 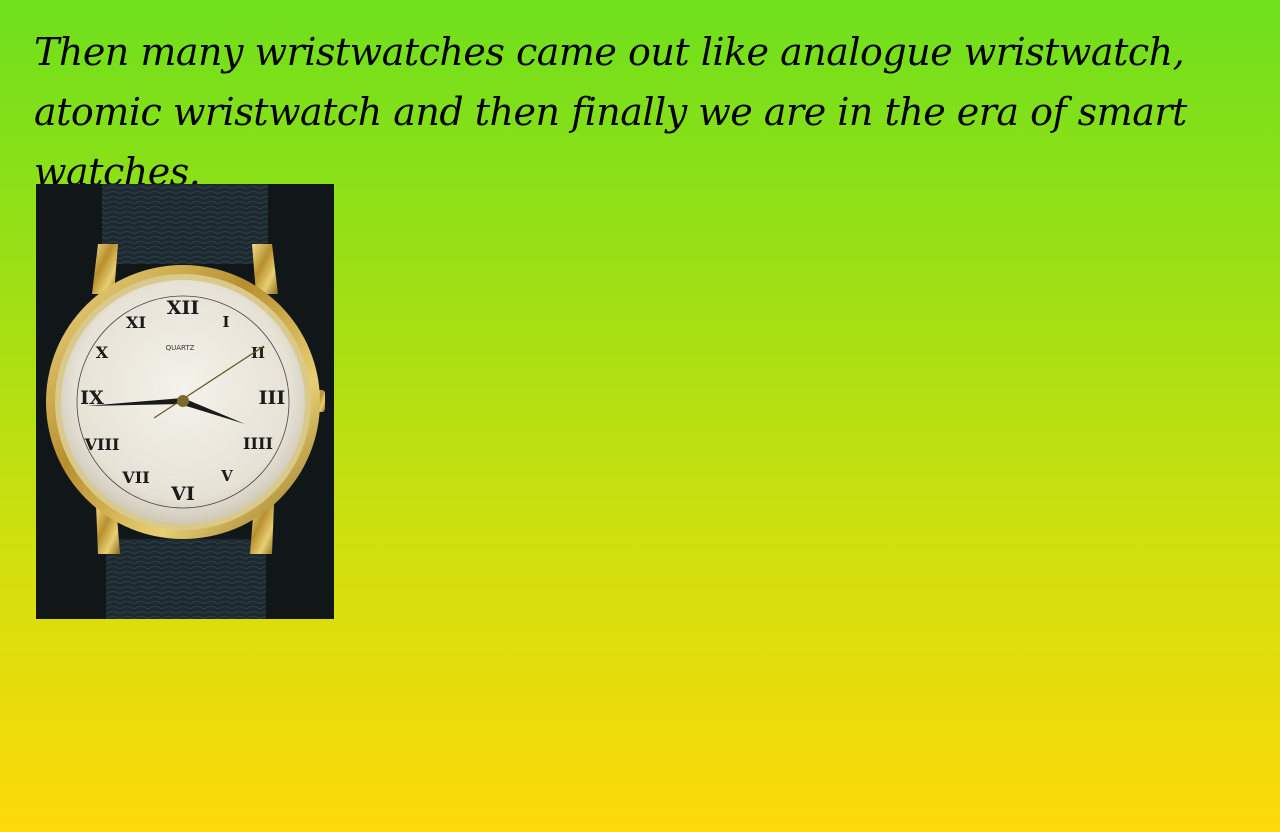 I want to click on svg-text: IIII, so click(x=258, y=443).